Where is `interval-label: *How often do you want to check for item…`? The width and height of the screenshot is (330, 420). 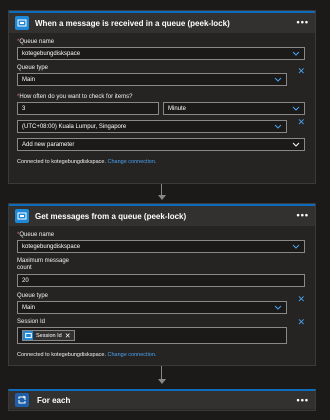 interval-label: *How often do you want to check for item… is located at coordinates (75, 97).